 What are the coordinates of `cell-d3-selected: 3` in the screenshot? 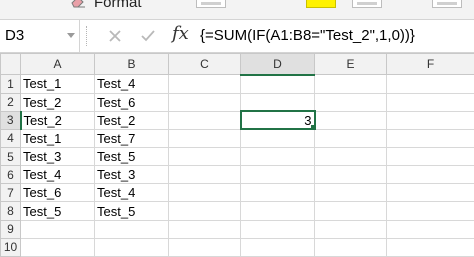 It's located at (277, 120).